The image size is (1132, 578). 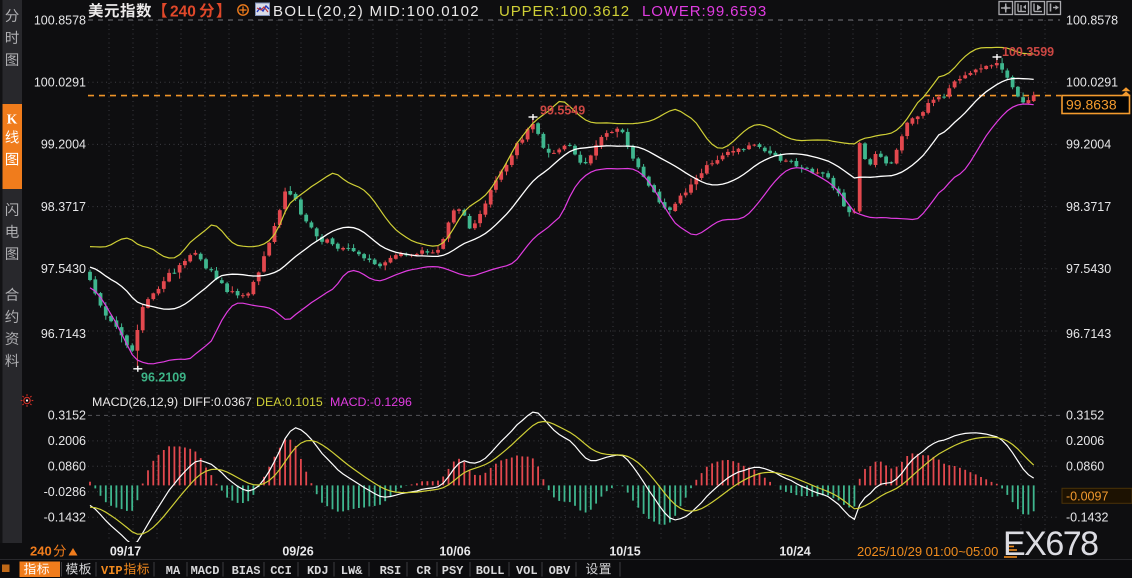 What do you see at coordinates (794, 552) in the screenshot?
I see `svg-text: 10/24` at bounding box center [794, 552].